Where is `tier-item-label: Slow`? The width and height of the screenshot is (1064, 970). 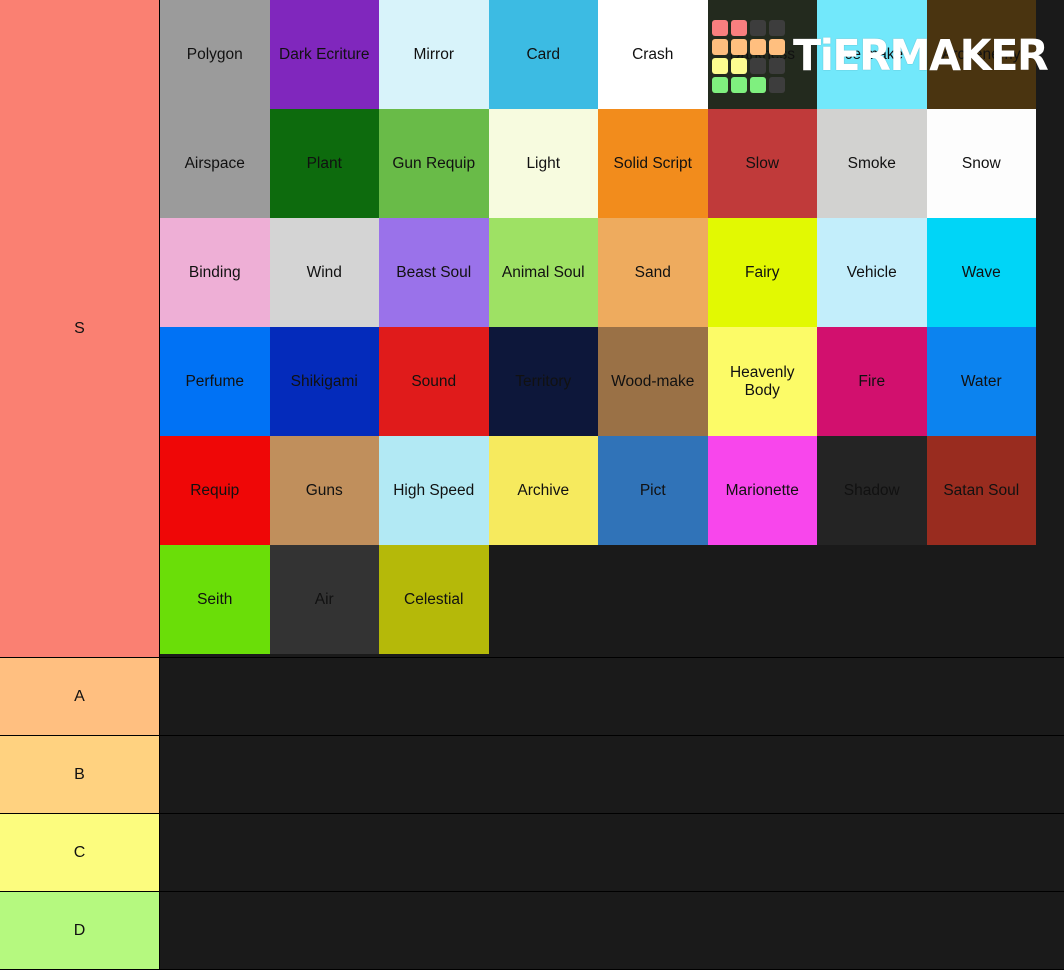
tier-item-label: Slow is located at coordinates (762, 163).